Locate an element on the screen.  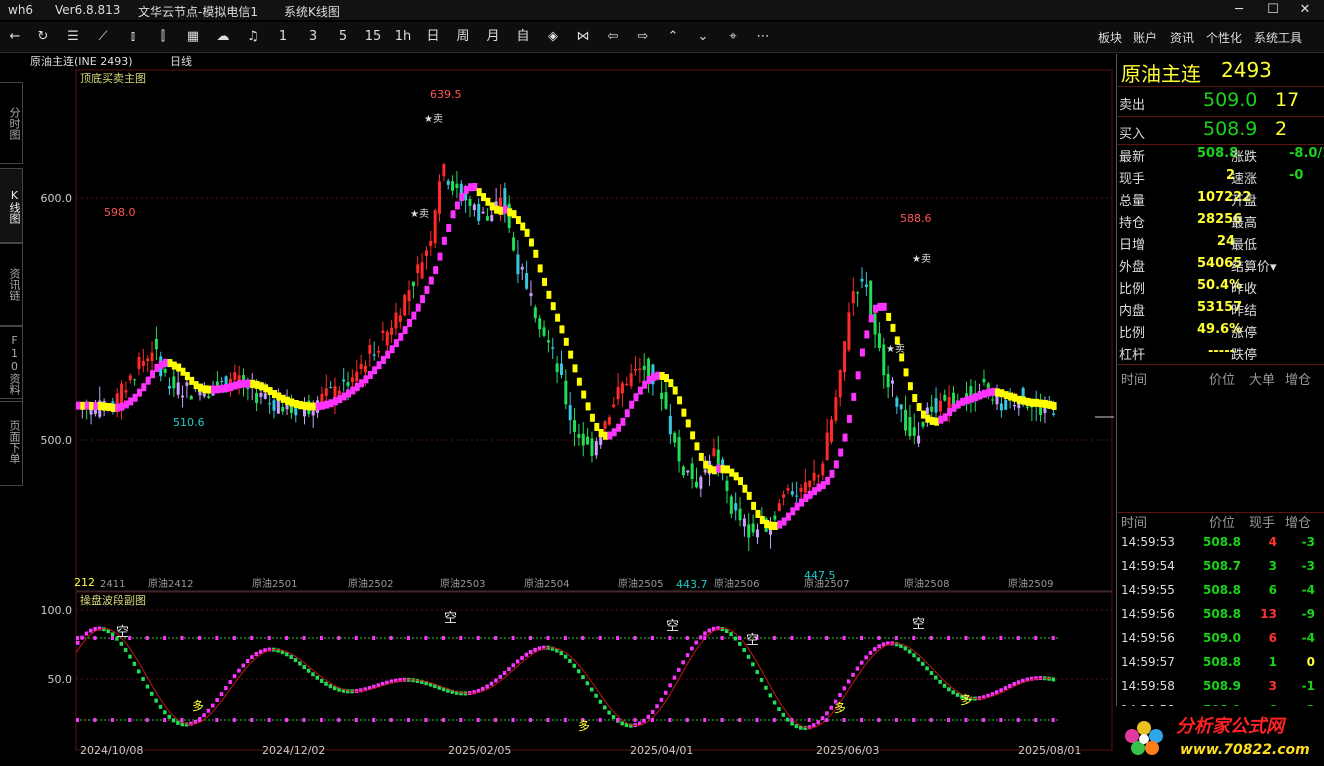
tick-volume: 6 is located at coordinates (1272, 638).